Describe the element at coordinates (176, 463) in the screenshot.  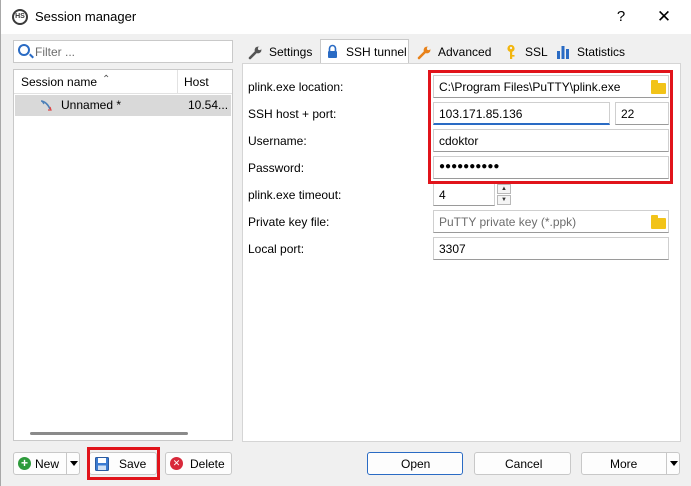
I see `delete-icon: ✕` at that location.